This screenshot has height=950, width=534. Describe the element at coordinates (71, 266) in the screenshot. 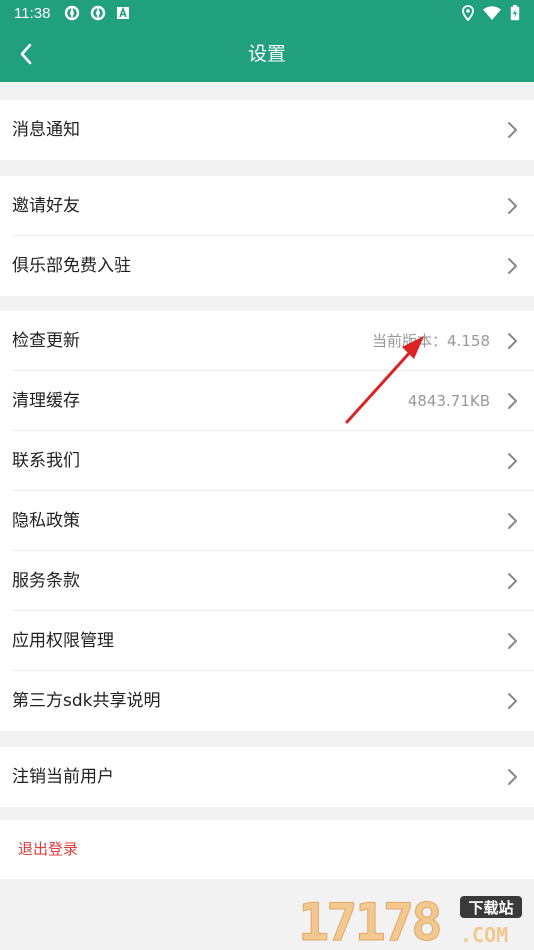

I see `row-label: 俱乐部免费入驻` at that location.